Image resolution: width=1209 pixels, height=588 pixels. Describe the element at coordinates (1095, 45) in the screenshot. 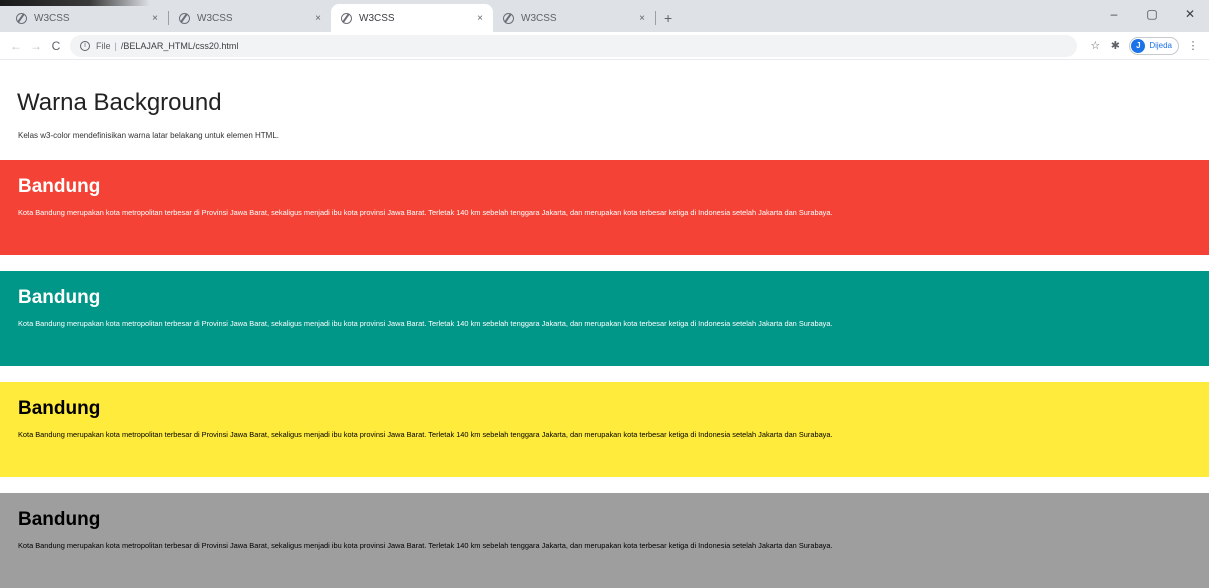

I see `bookmark-star-icon: ☆` at that location.